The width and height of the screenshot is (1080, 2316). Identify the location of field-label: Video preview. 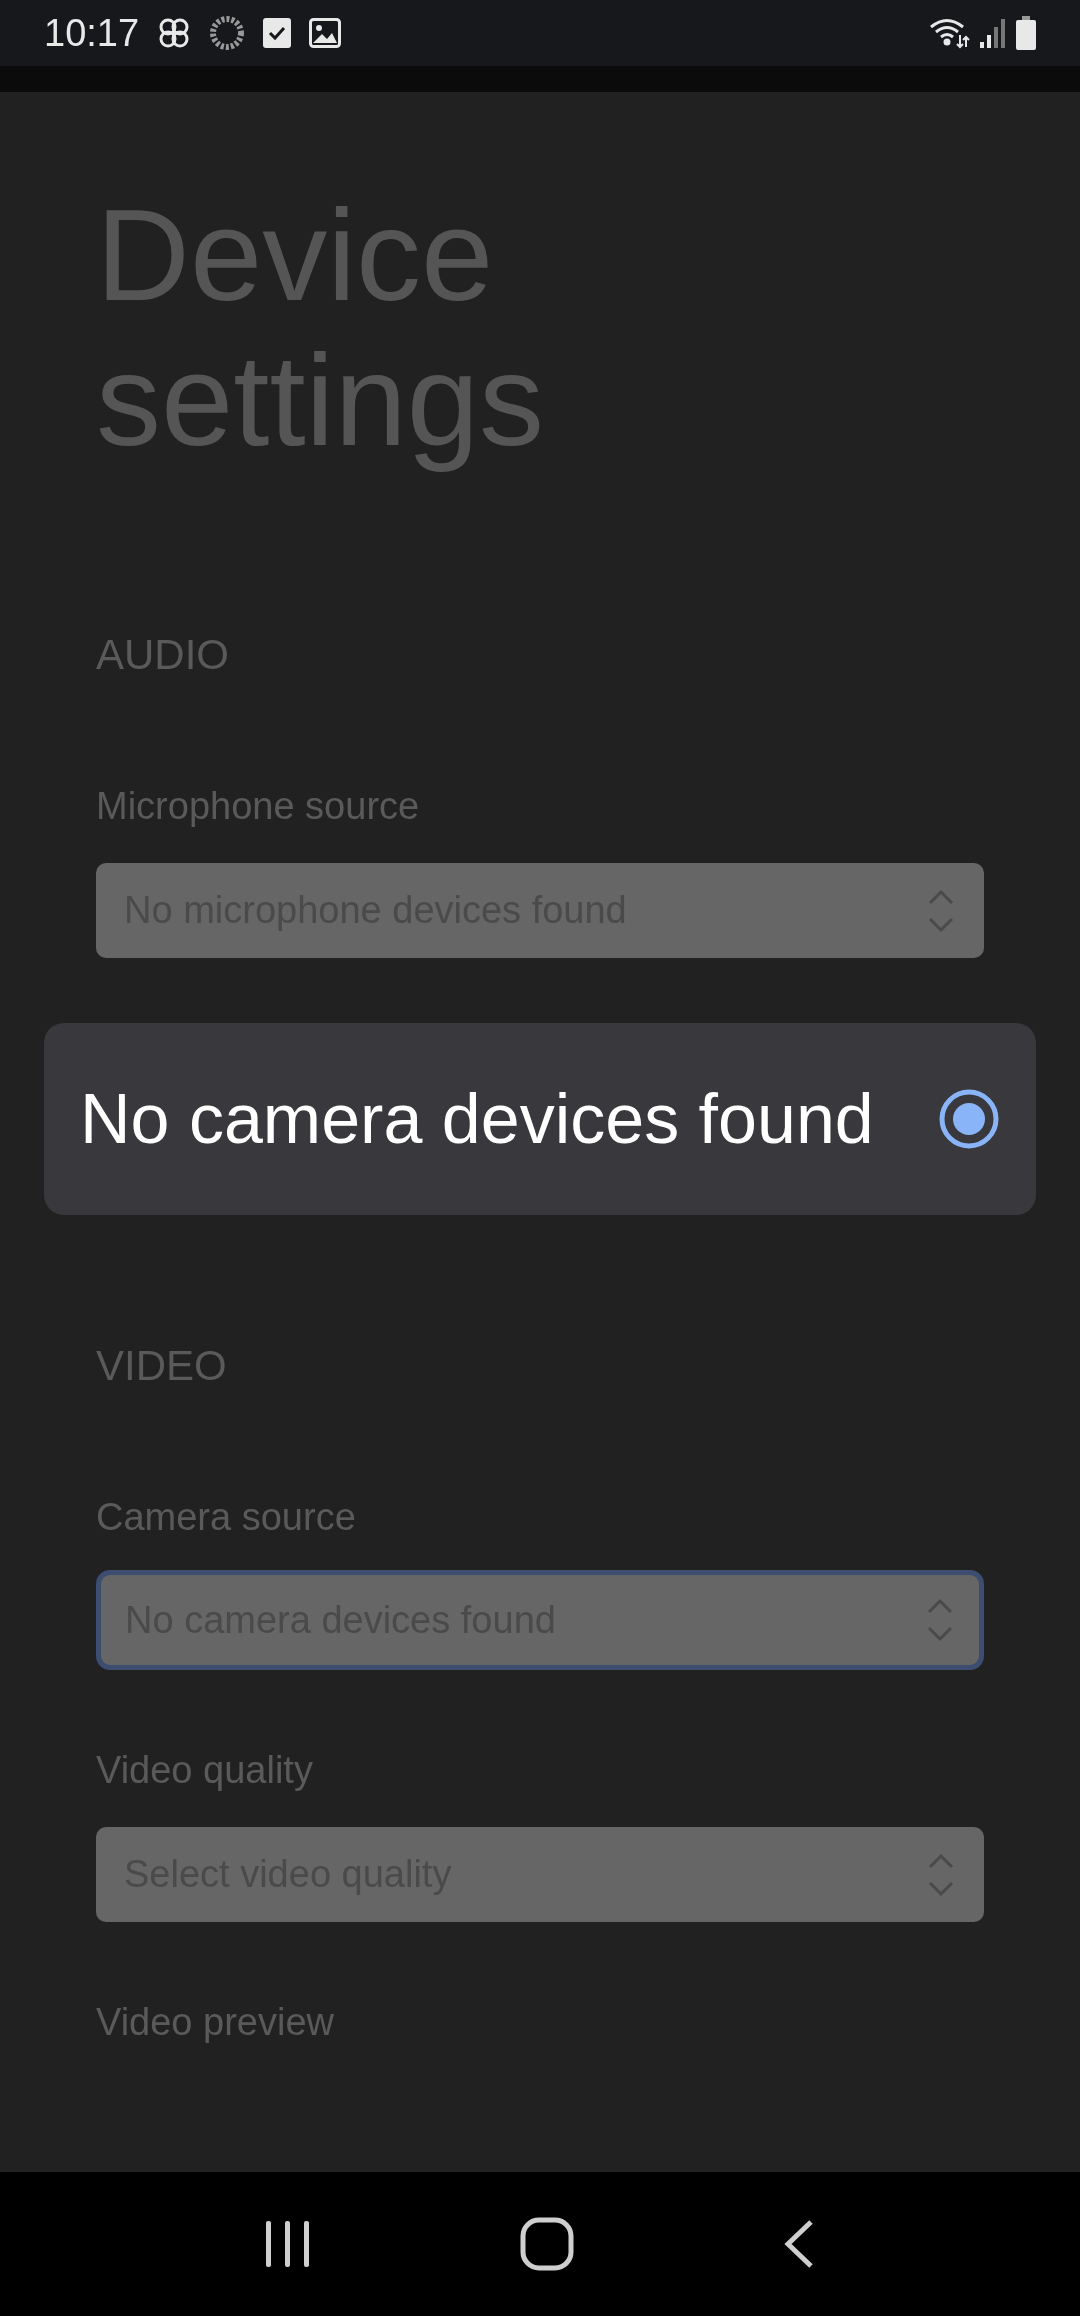
(215, 2022).